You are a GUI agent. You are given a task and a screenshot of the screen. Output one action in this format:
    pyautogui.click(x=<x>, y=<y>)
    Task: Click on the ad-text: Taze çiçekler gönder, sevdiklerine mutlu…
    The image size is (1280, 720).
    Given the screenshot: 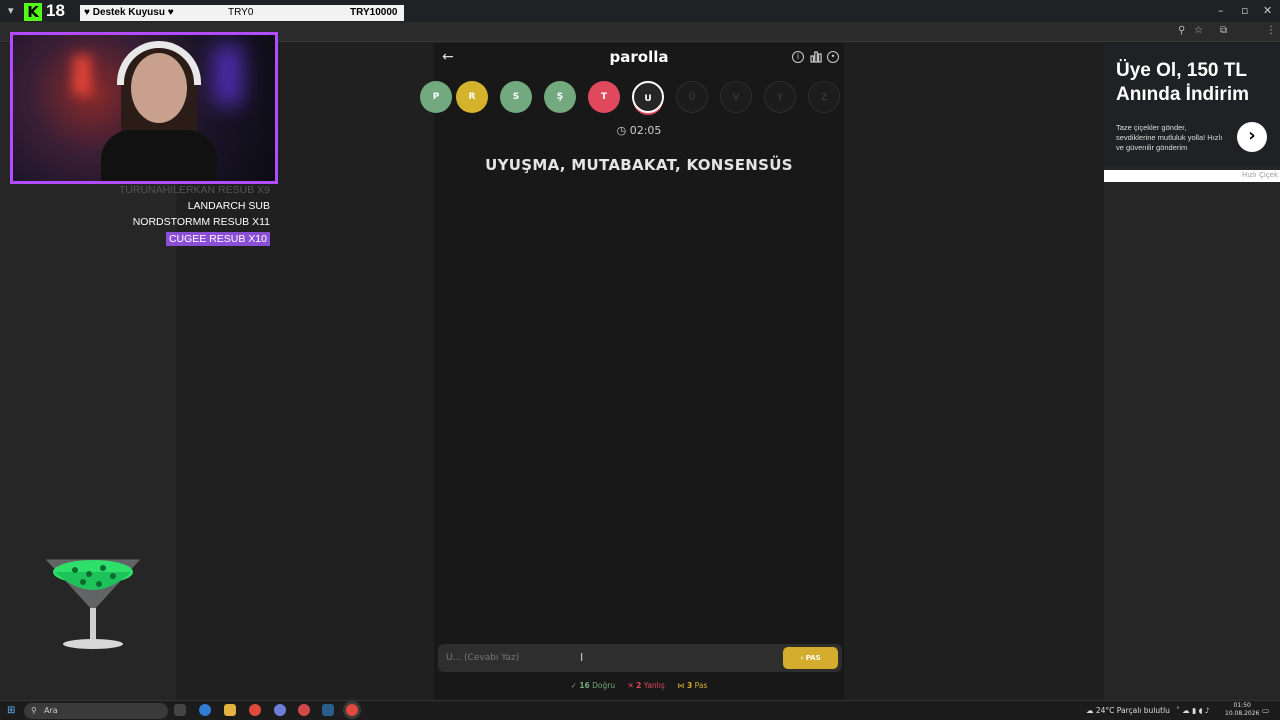 What is the action you would take?
    pyautogui.click(x=1169, y=137)
    